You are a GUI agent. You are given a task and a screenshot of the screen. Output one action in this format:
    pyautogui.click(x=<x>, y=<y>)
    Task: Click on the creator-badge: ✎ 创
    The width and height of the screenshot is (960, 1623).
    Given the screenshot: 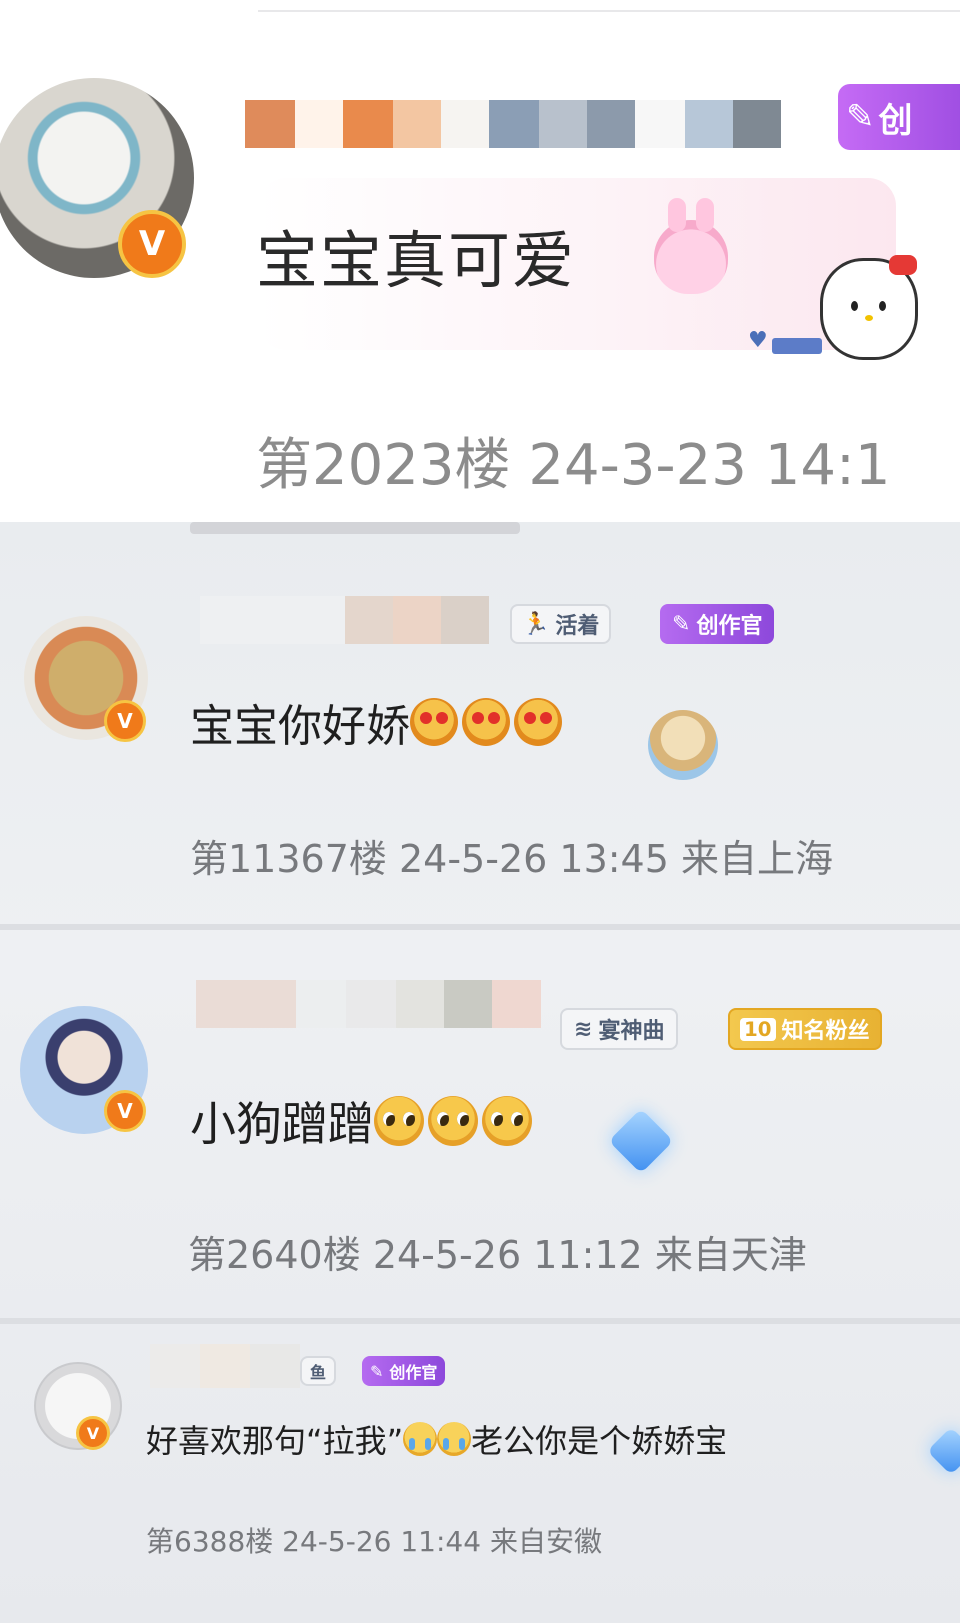 What is the action you would take?
    pyautogui.click(x=899, y=117)
    